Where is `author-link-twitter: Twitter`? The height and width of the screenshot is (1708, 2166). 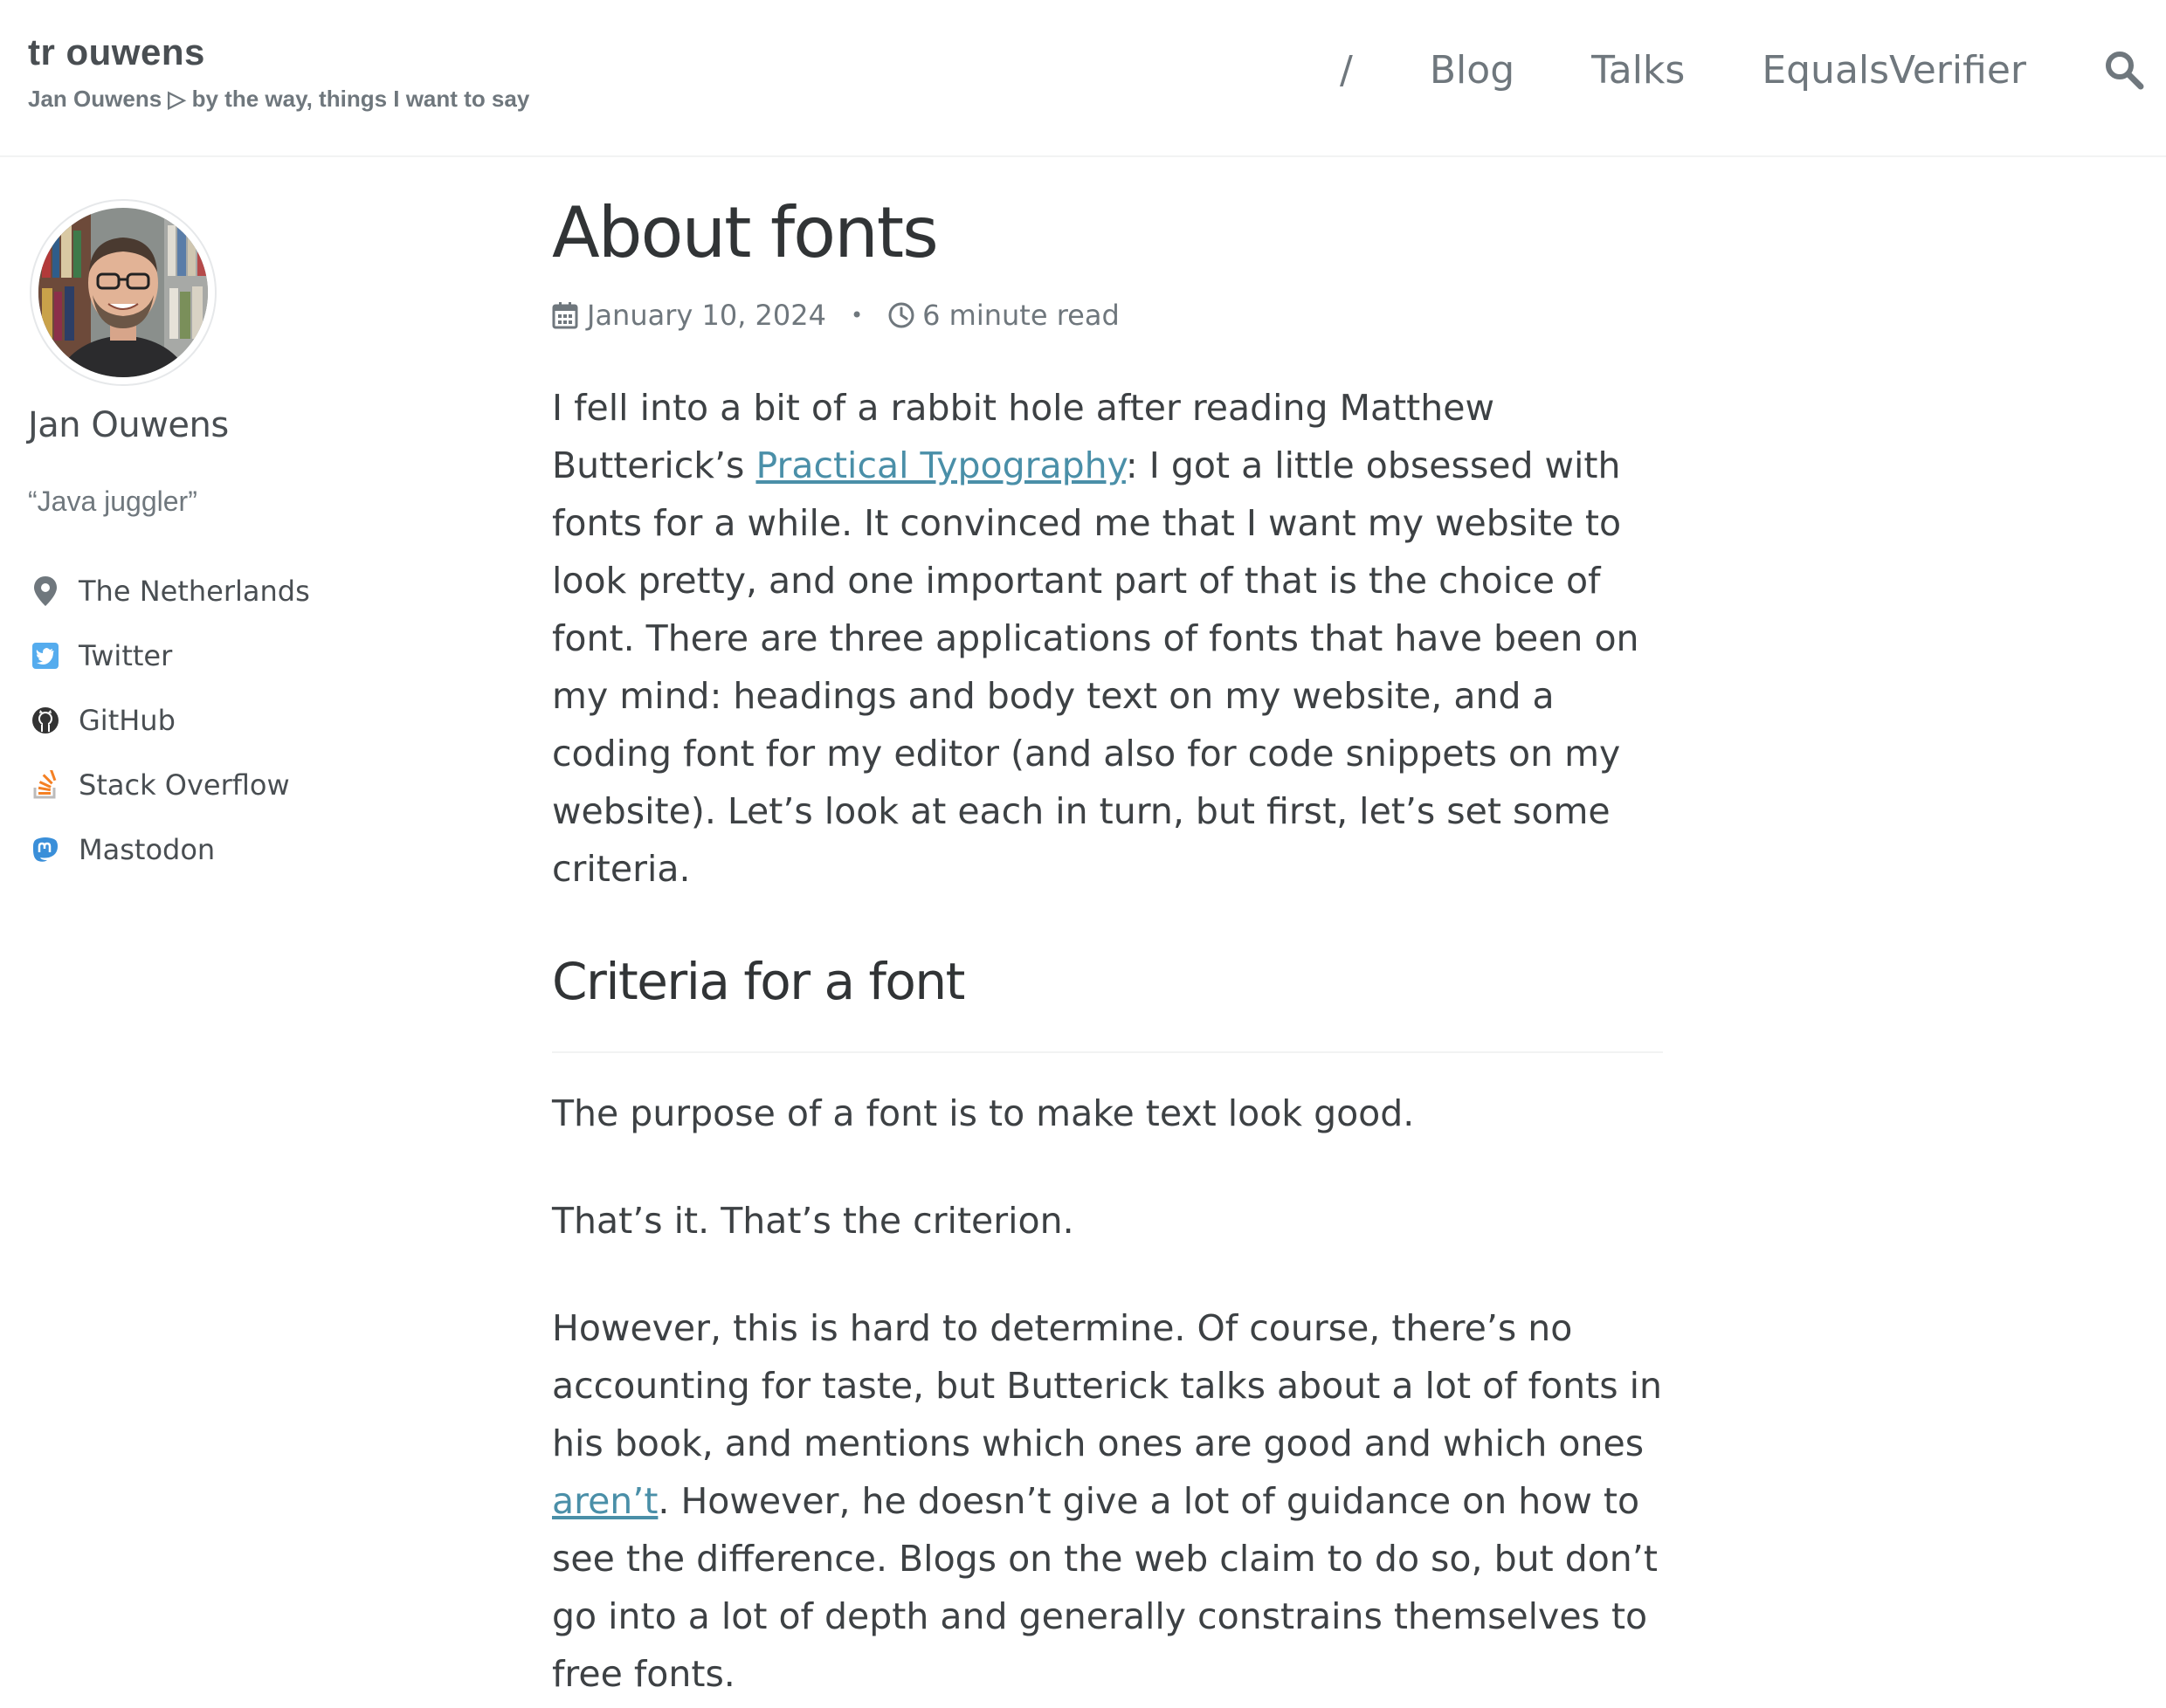
author-link-twitter: Twitter is located at coordinates (169, 655).